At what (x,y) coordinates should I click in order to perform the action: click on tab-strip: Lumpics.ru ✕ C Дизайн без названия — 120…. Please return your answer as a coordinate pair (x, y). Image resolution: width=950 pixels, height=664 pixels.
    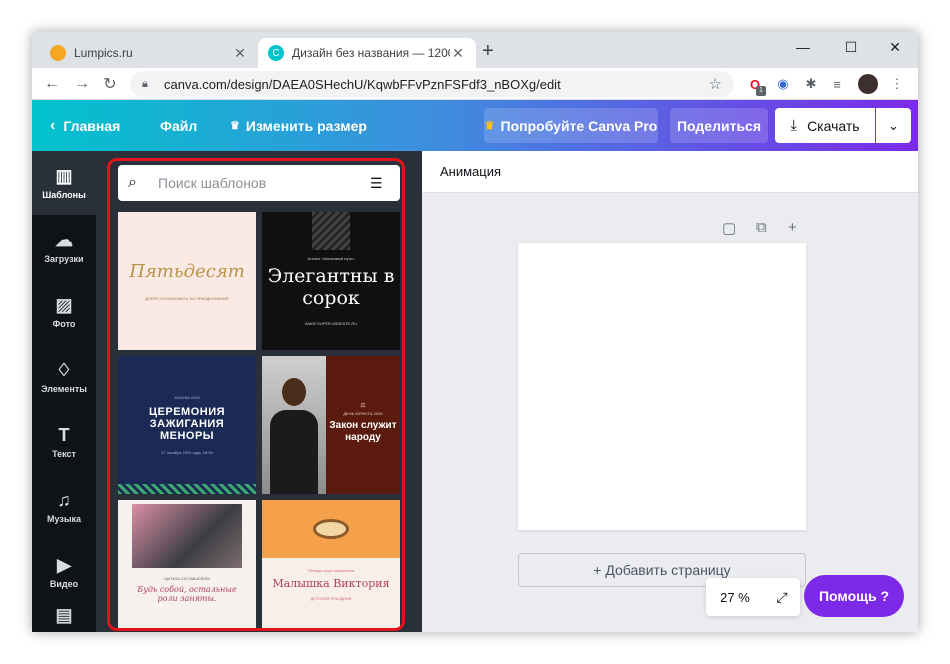
    Looking at the image, I should click on (475, 50).